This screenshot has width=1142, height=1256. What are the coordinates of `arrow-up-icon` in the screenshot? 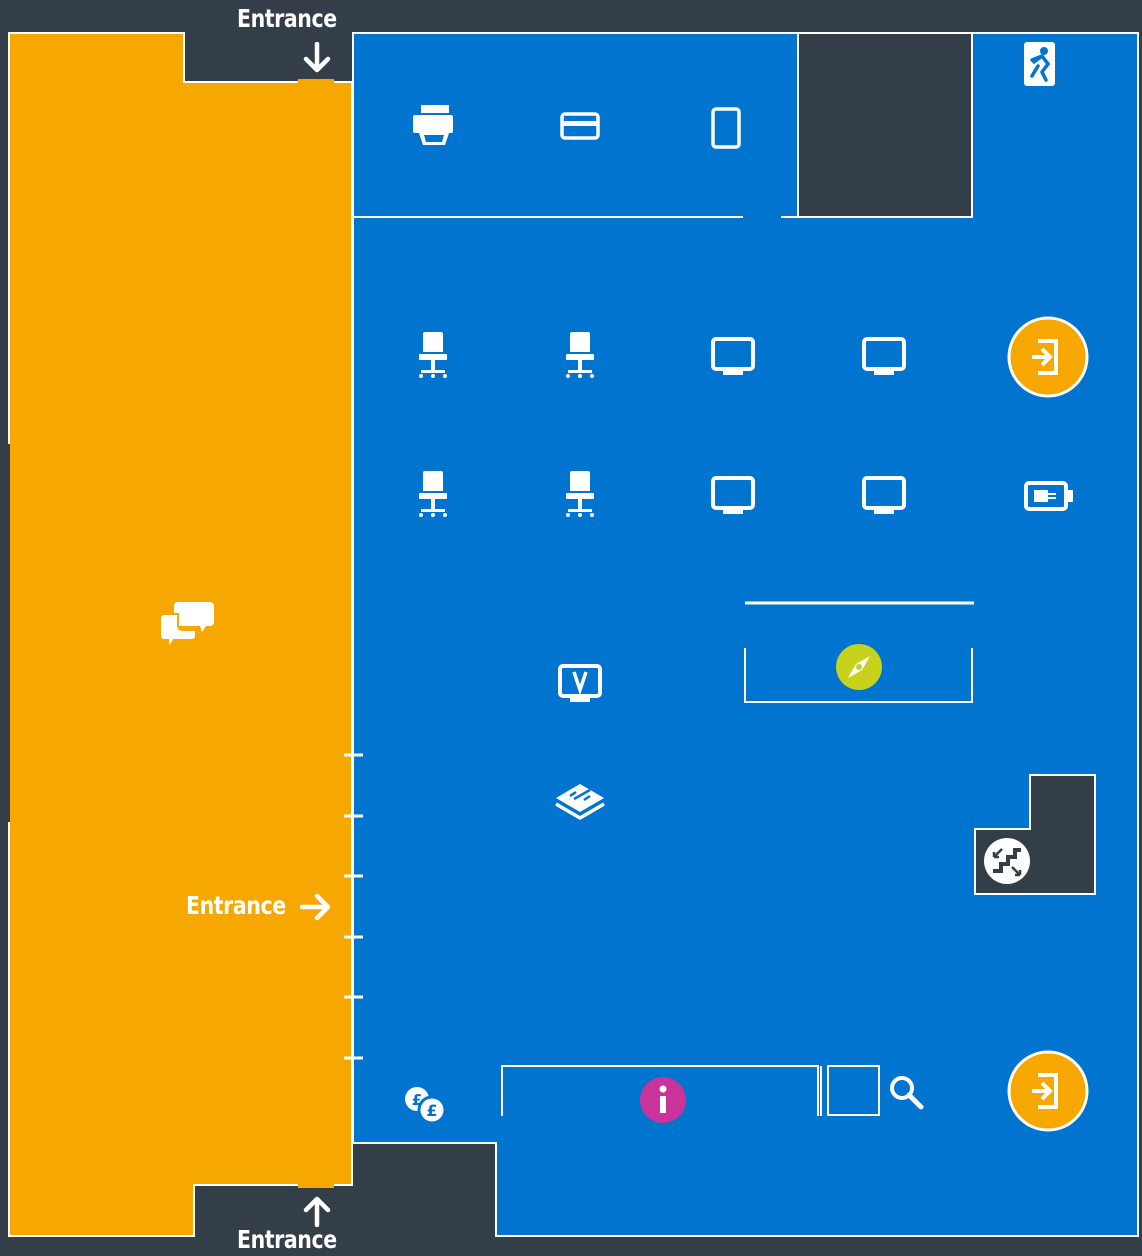 It's located at (317, 1211).